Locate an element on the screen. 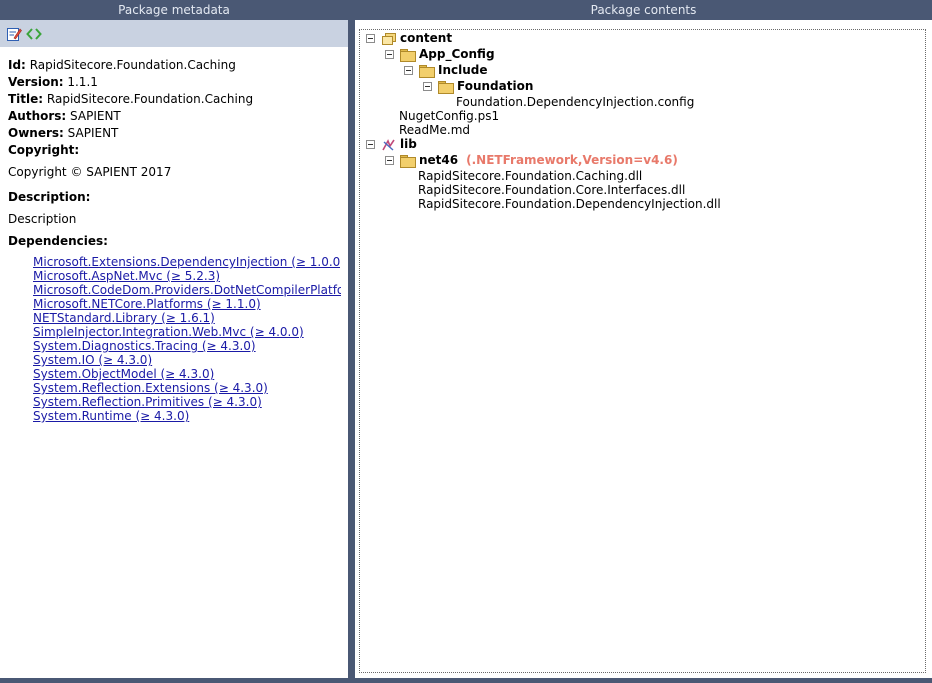  dependency-link: NETStandard.Library (≥ 1.6.1) is located at coordinates (187, 318).